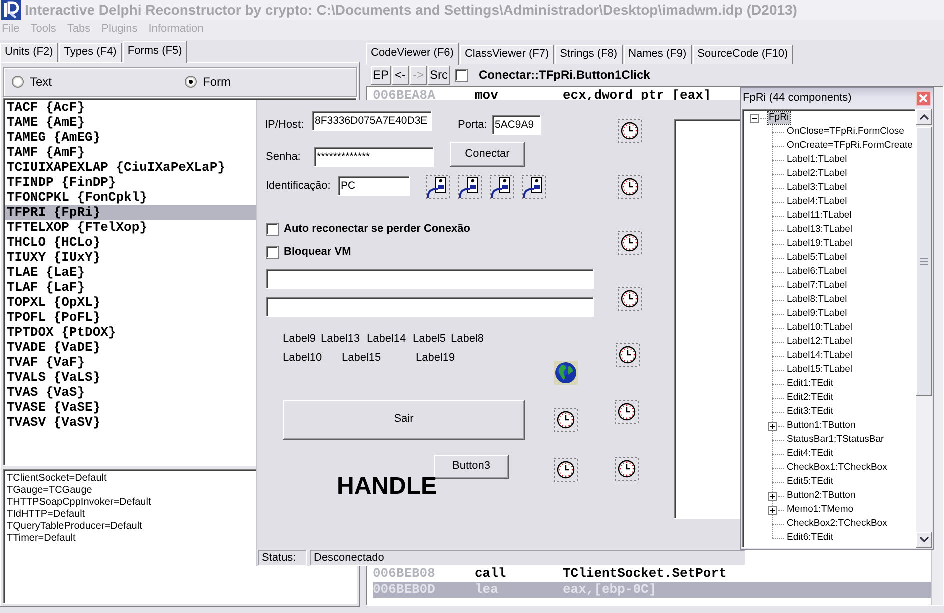  Describe the element at coordinates (817, 188) in the screenshot. I see `tree-item: Label3:TLabel` at that location.